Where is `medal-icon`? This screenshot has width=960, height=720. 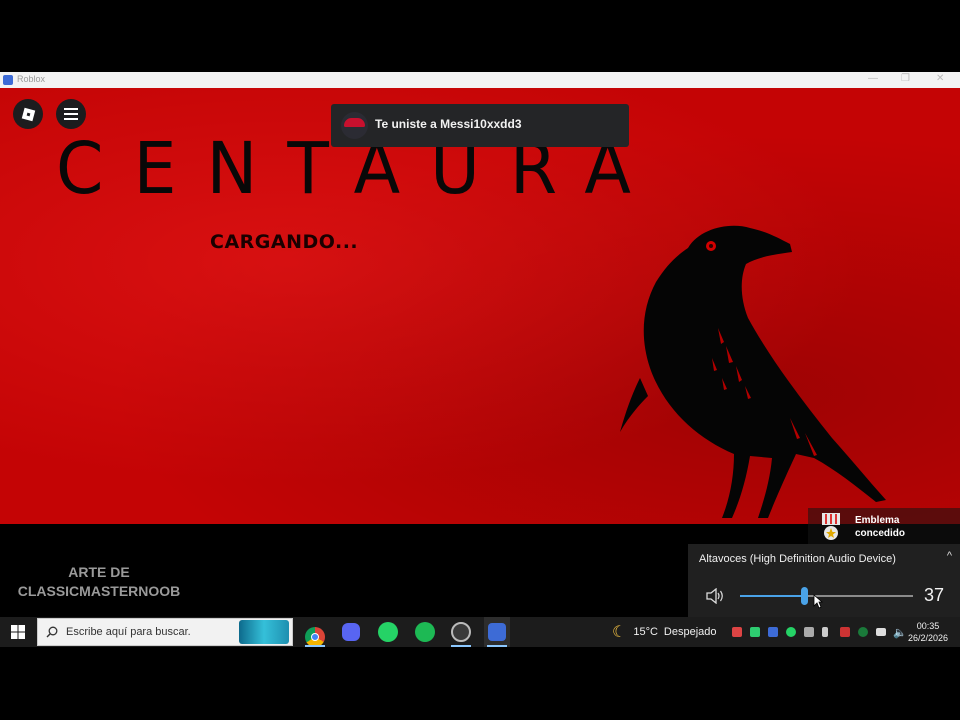 medal-icon is located at coordinates (831, 526).